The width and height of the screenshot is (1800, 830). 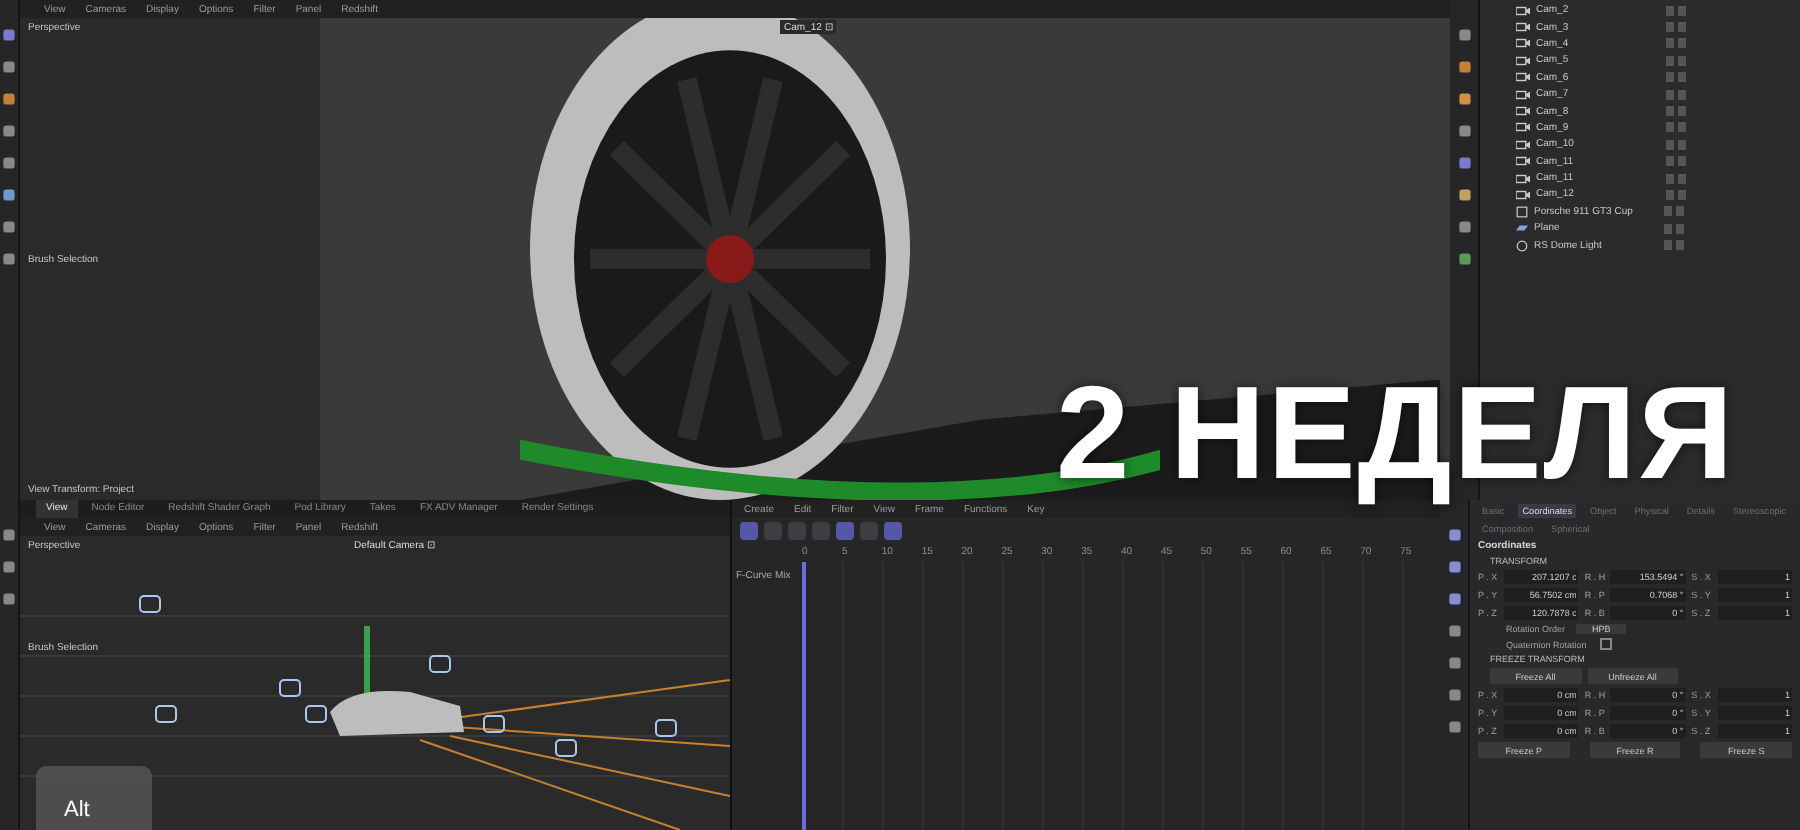 What do you see at coordinates (1606, 644) in the screenshot?
I see `checkbox` at bounding box center [1606, 644].